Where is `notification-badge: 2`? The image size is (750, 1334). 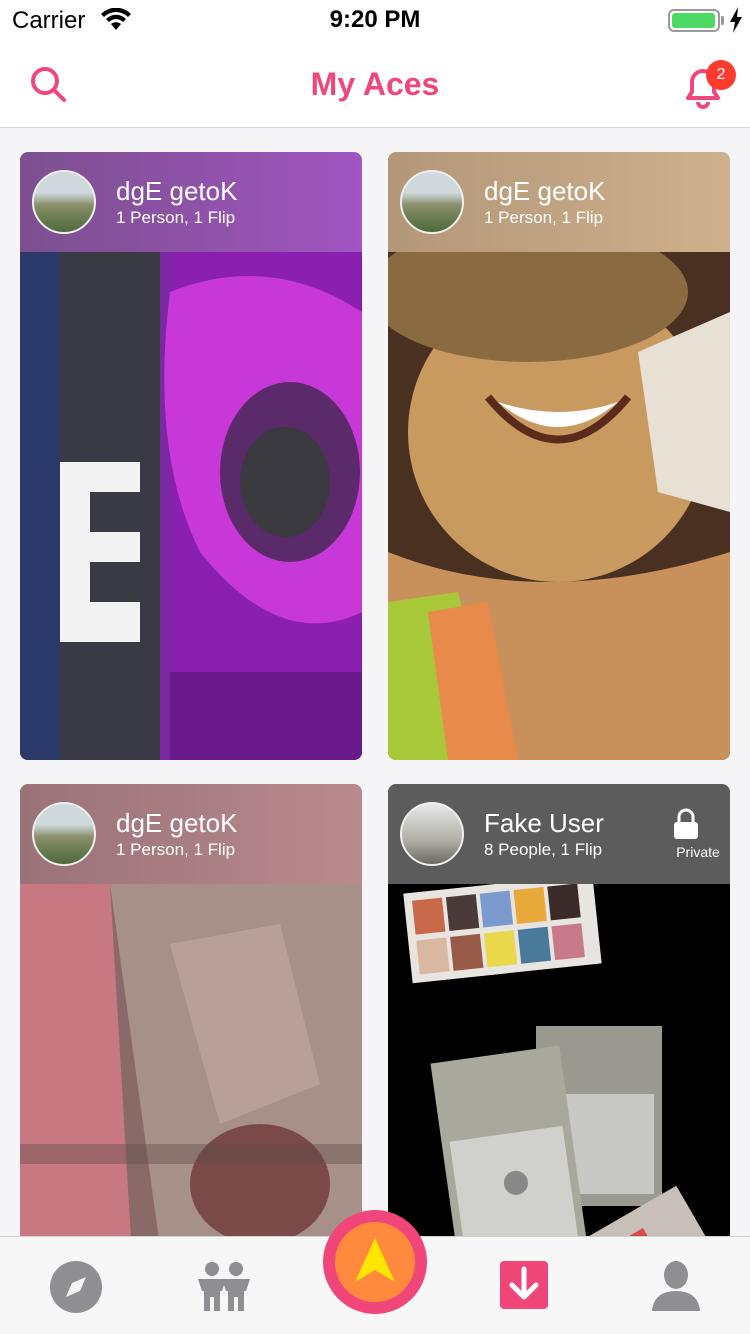 notification-badge: 2 is located at coordinates (721, 75).